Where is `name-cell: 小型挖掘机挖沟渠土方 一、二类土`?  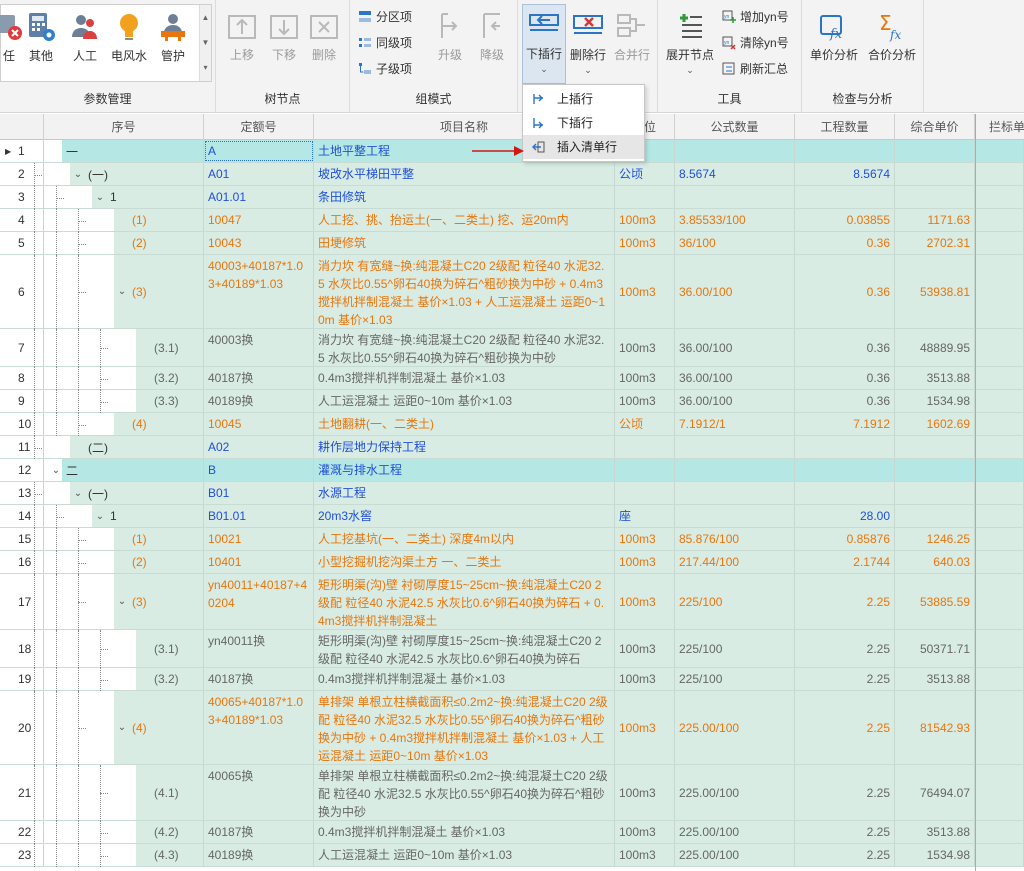 name-cell: 小型挖掘机挖沟渠土方 一、二类土 is located at coordinates (464, 562).